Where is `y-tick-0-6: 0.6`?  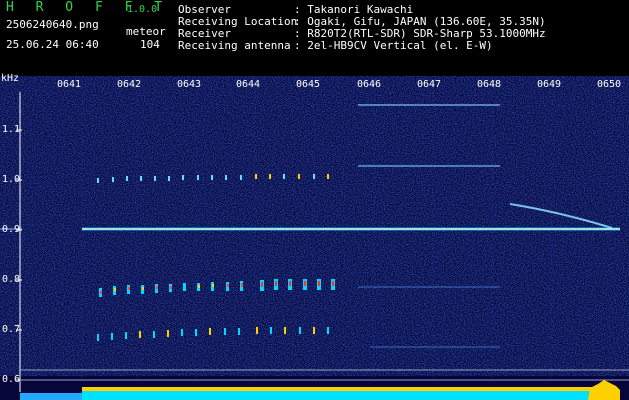
y-tick-0-6: 0.6 is located at coordinates (11, 379).